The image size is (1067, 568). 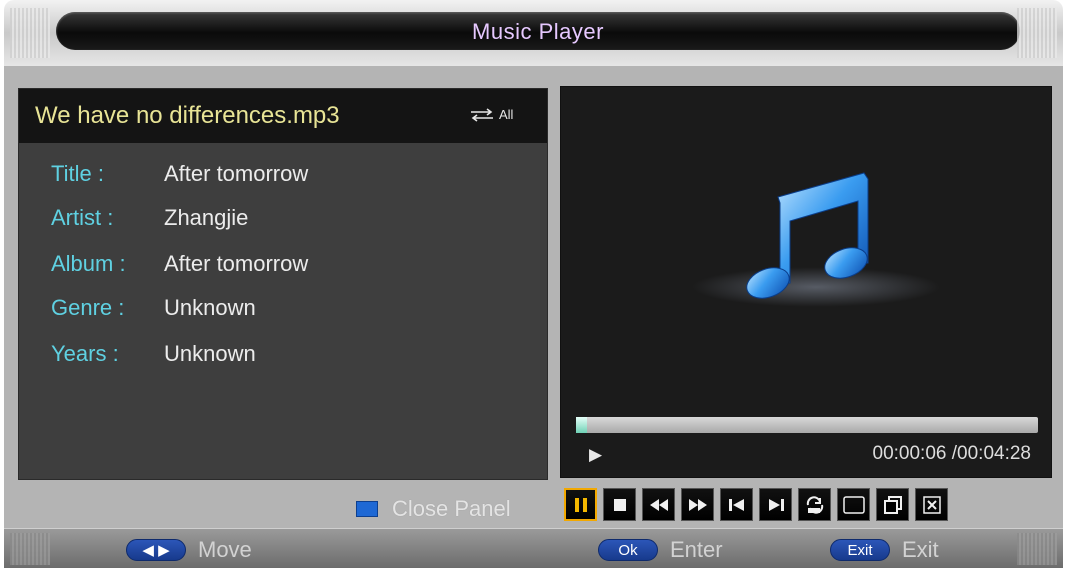 I want to click on page-title: Music Player, so click(x=538, y=31).